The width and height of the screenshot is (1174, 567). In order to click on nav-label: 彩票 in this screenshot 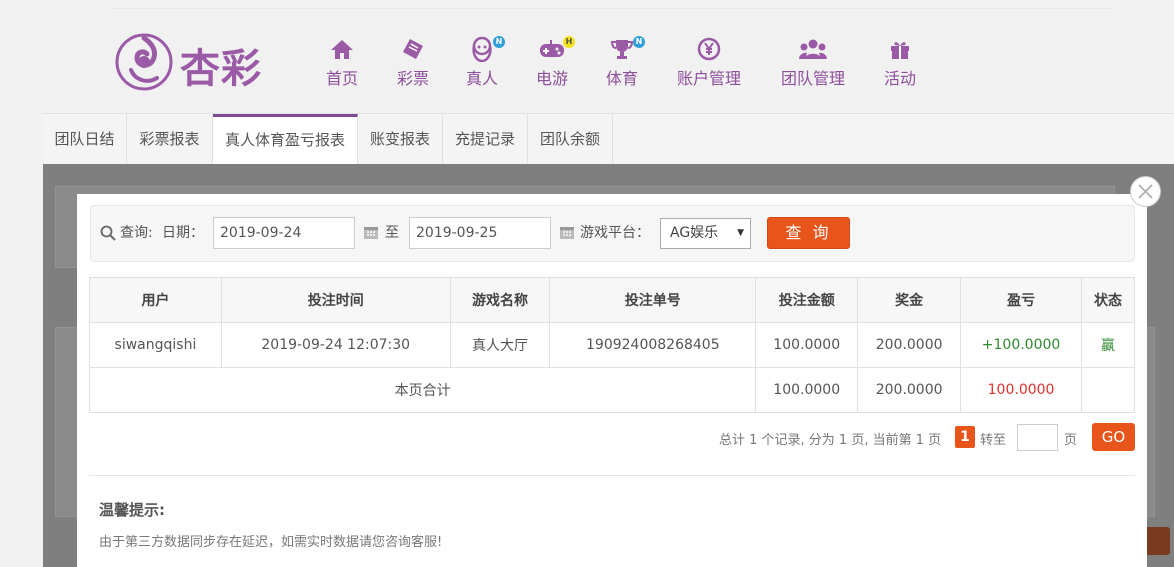, I will do `click(412, 78)`.